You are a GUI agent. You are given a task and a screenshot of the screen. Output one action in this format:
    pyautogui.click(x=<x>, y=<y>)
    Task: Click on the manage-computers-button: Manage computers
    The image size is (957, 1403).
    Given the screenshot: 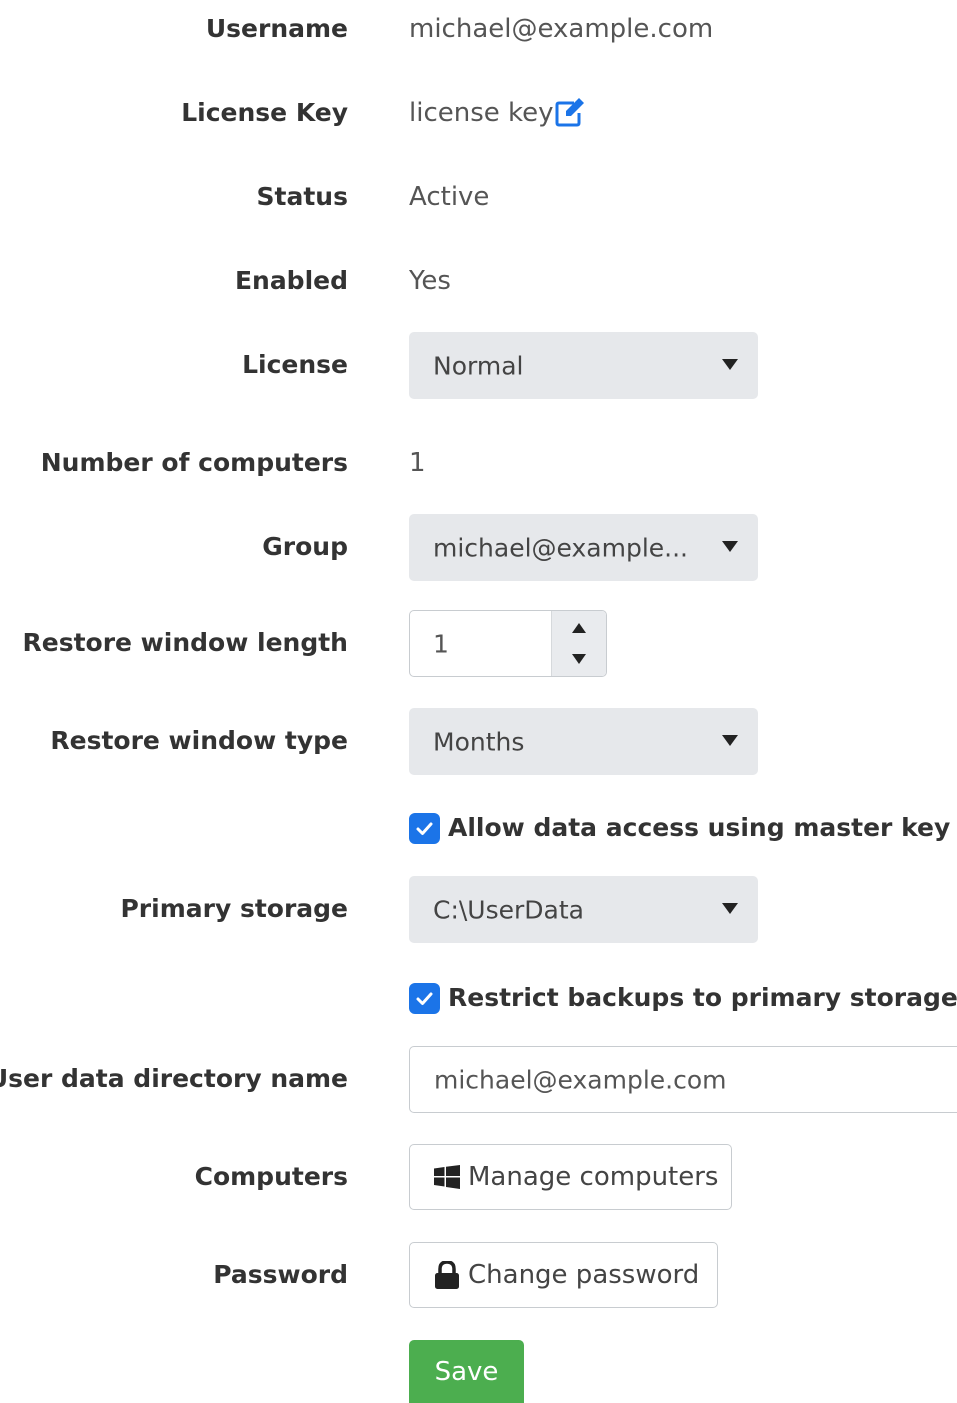 What is the action you would take?
    pyautogui.click(x=570, y=1177)
    